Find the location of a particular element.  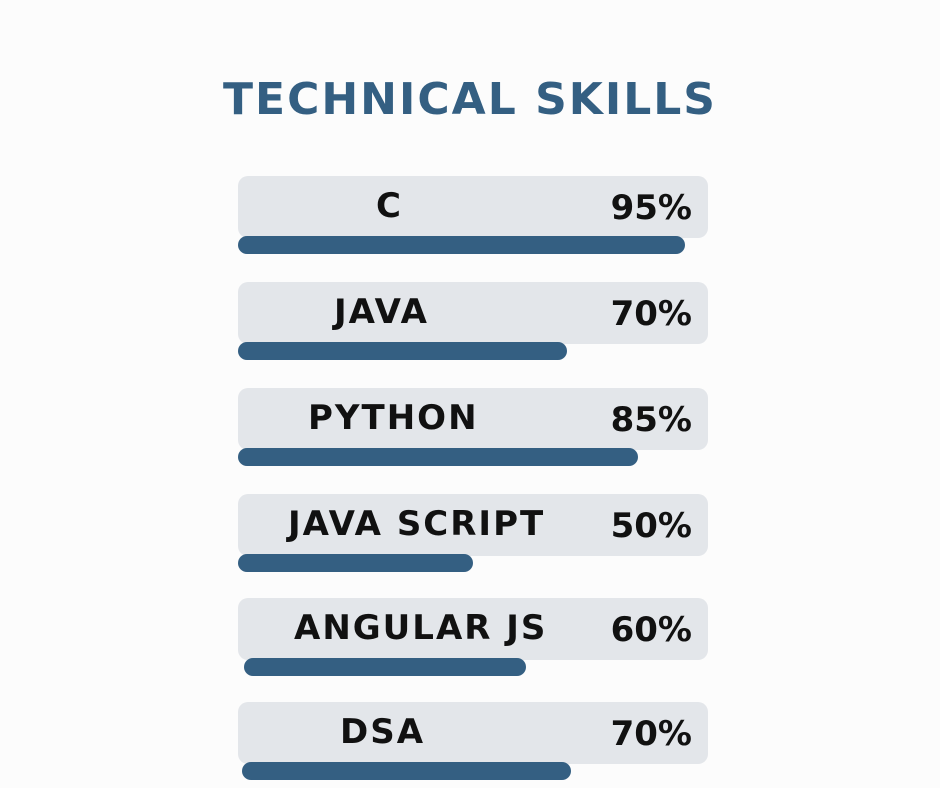

skill-percent: 95% is located at coordinates (651, 208).